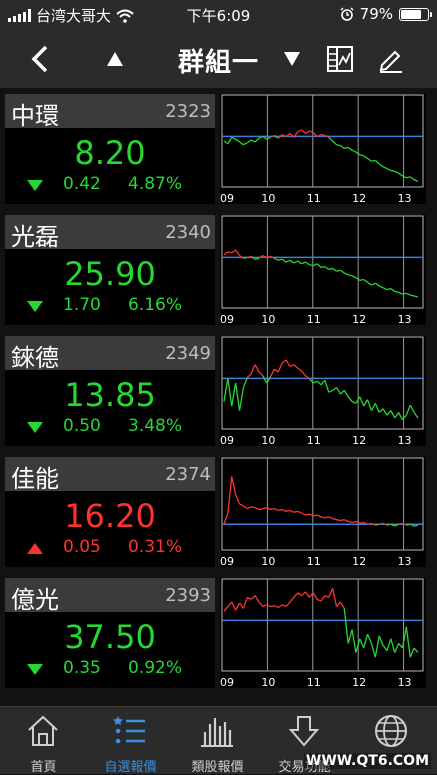 This screenshot has width=437, height=775. I want to click on next-group-button, so click(292, 59).